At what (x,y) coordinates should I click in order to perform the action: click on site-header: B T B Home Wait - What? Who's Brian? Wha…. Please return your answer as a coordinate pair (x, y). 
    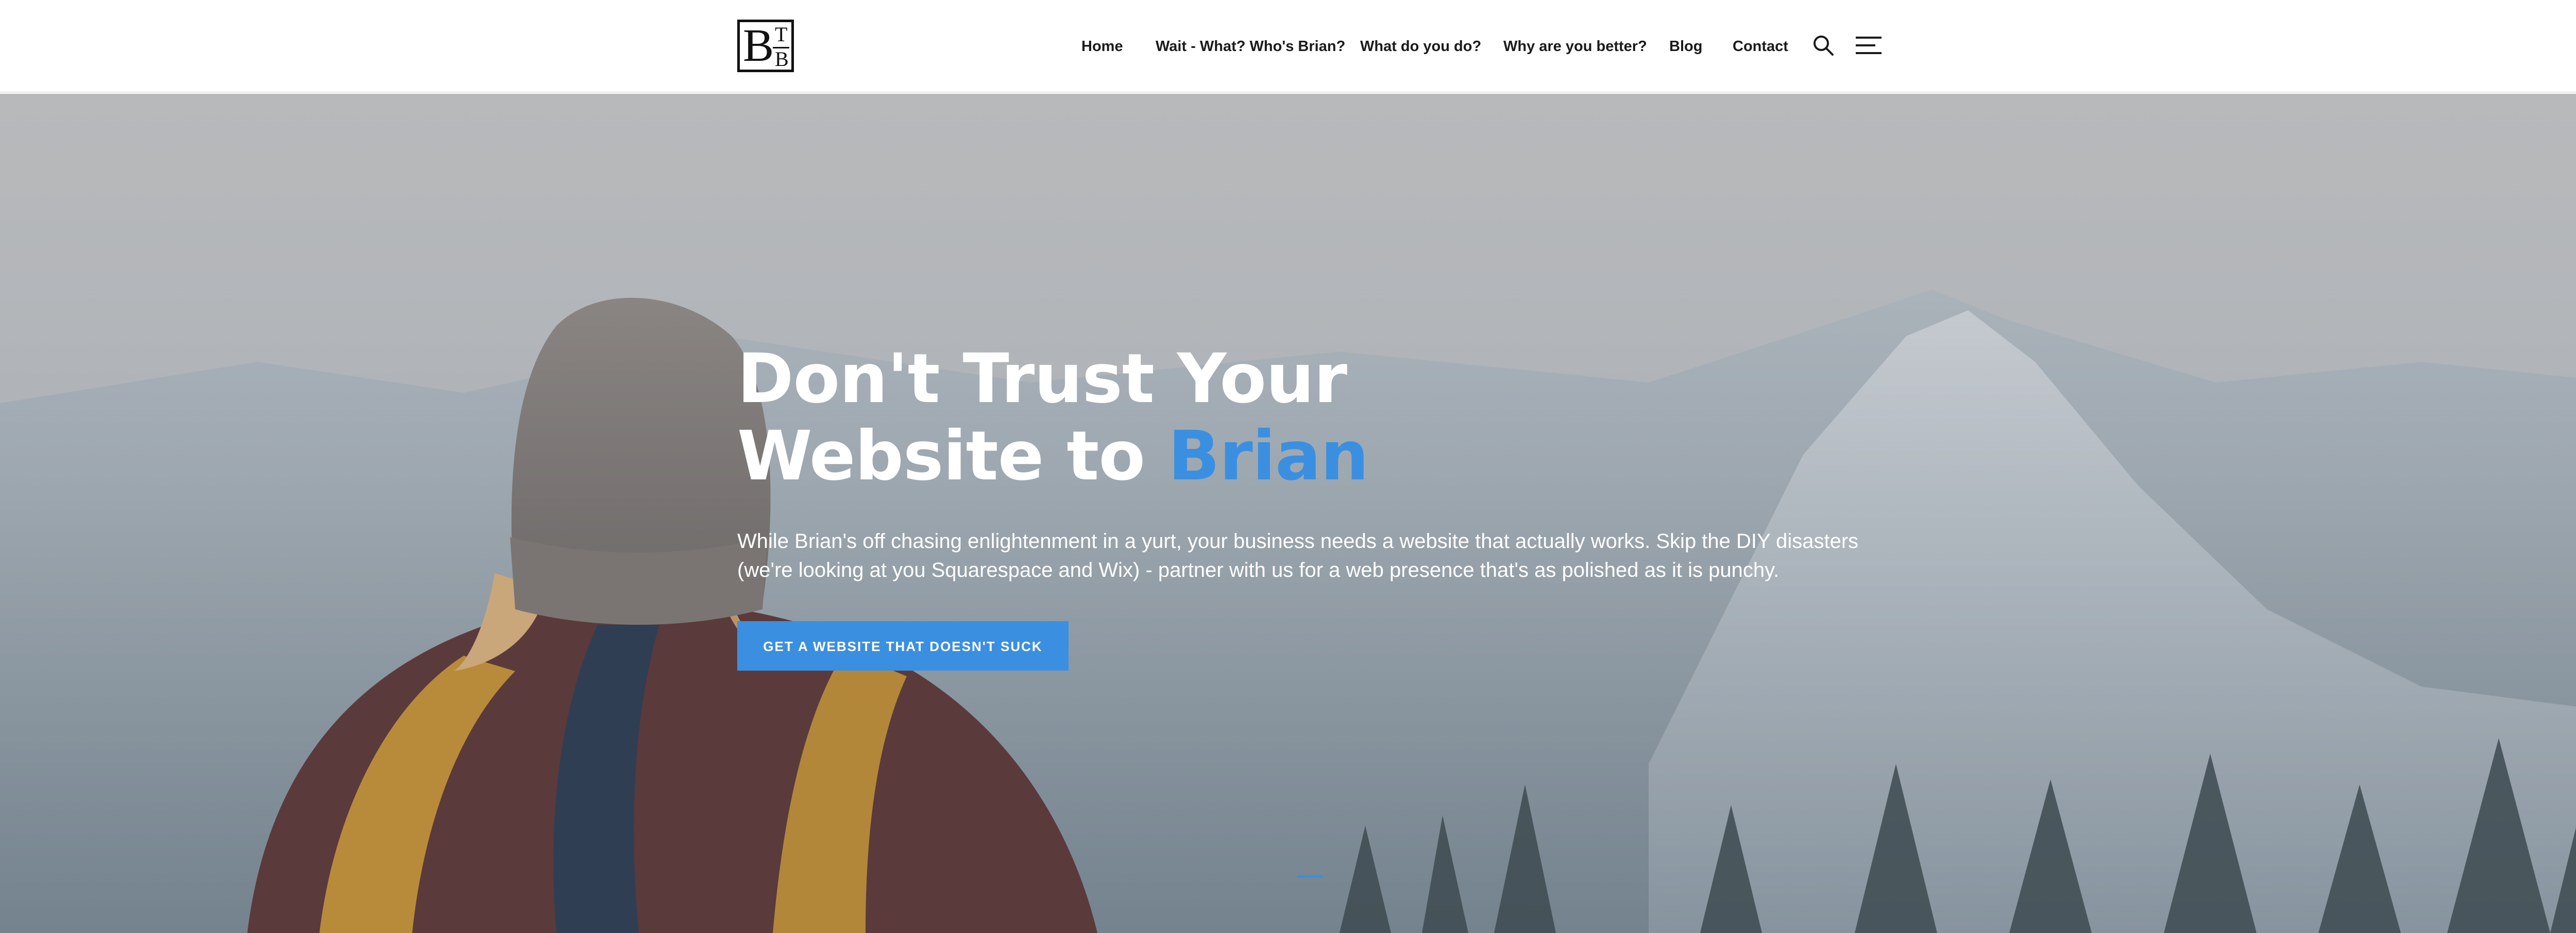
    Looking at the image, I should click on (1288, 46).